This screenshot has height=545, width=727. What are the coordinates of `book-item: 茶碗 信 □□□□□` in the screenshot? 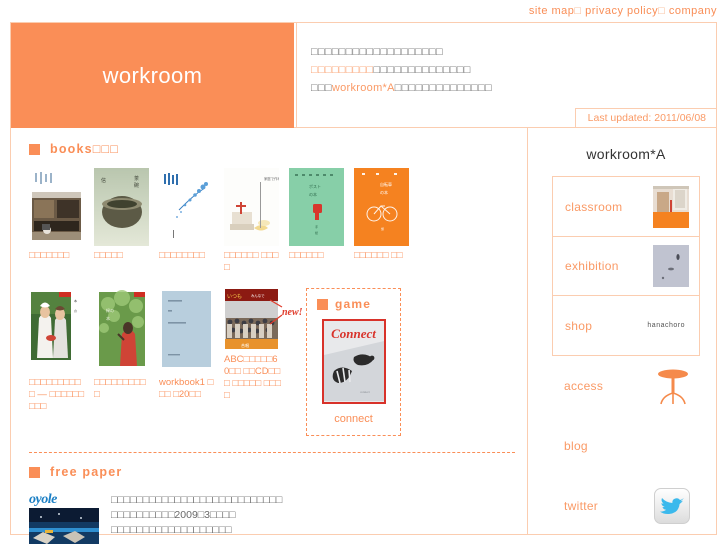 It's located at (121, 221).